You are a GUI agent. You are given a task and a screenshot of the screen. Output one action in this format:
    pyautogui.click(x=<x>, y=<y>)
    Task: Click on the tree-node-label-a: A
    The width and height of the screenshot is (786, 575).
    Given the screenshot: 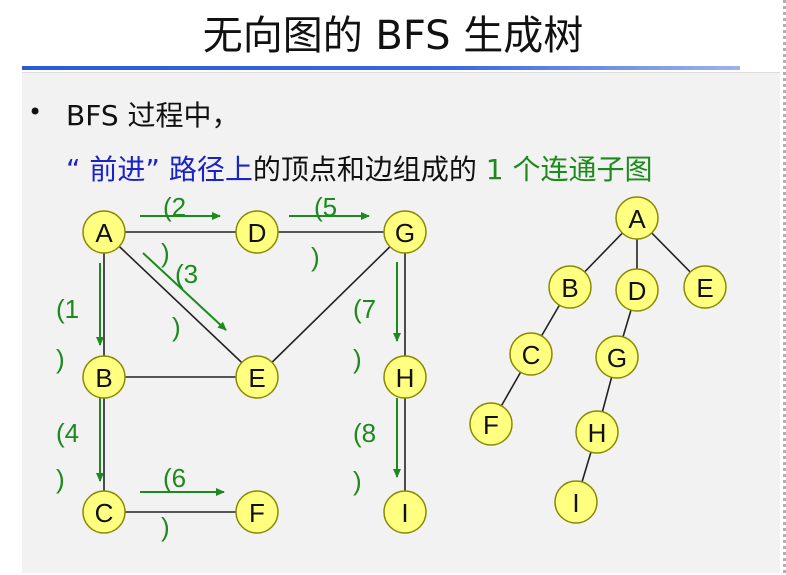 What is the action you would take?
    pyautogui.click(x=637, y=219)
    